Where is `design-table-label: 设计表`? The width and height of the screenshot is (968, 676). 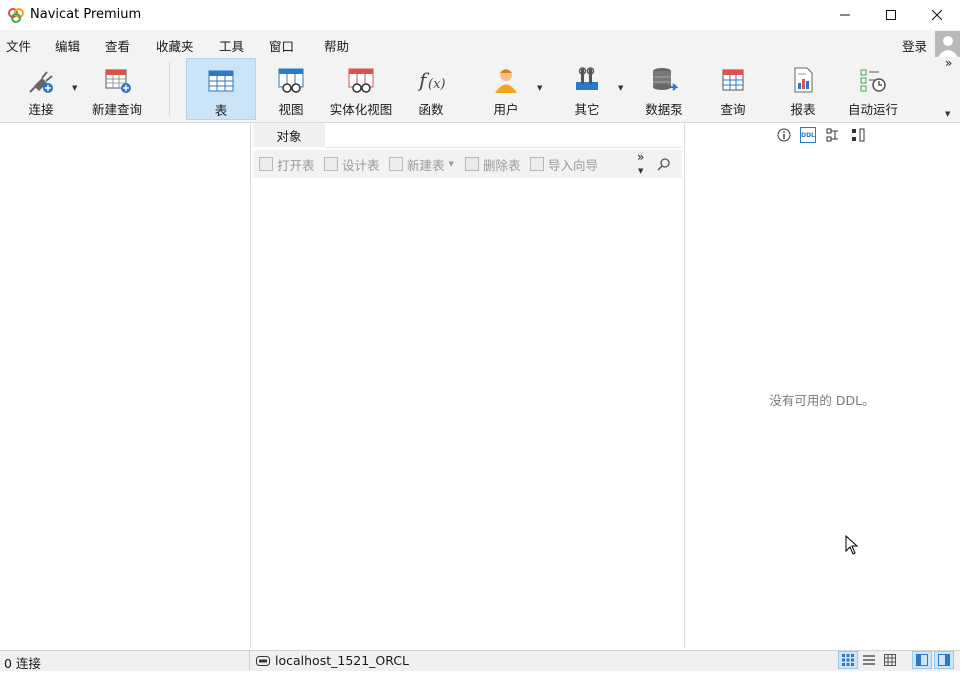 design-table-label: 设计表 is located at coordinates (361, 165).